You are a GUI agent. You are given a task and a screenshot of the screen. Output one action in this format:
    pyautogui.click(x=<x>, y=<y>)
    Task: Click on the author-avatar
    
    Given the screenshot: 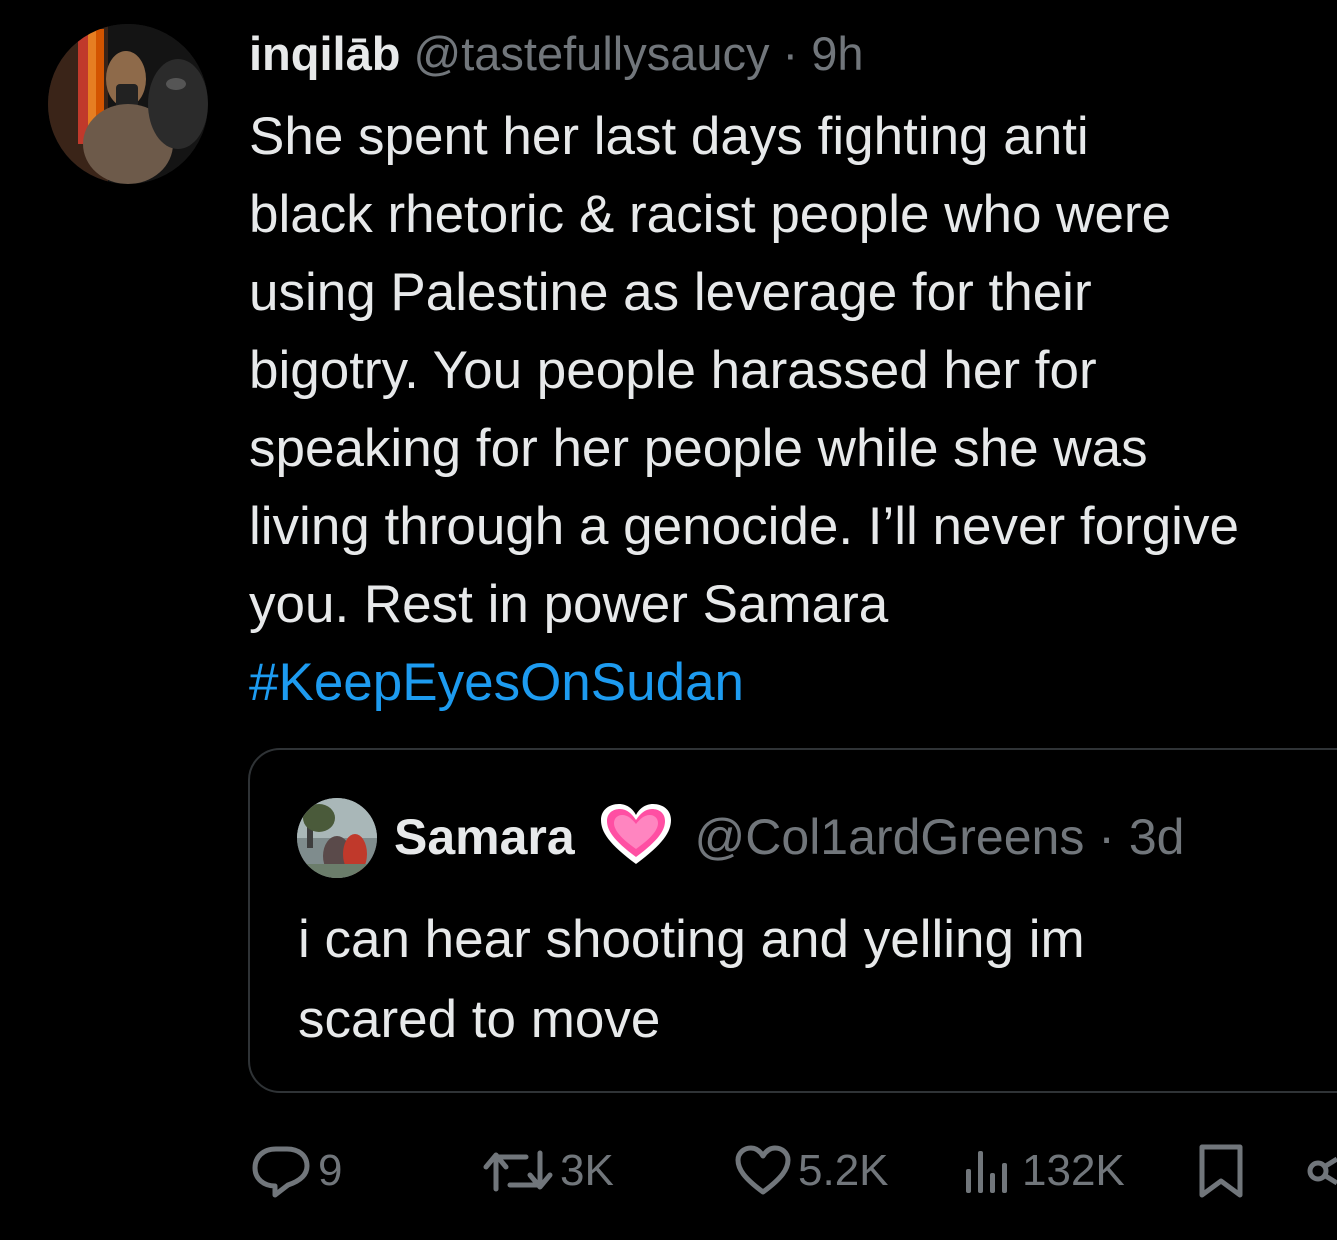 What is the action you would take?
    pyautogui.click(x=128, y=104)
    